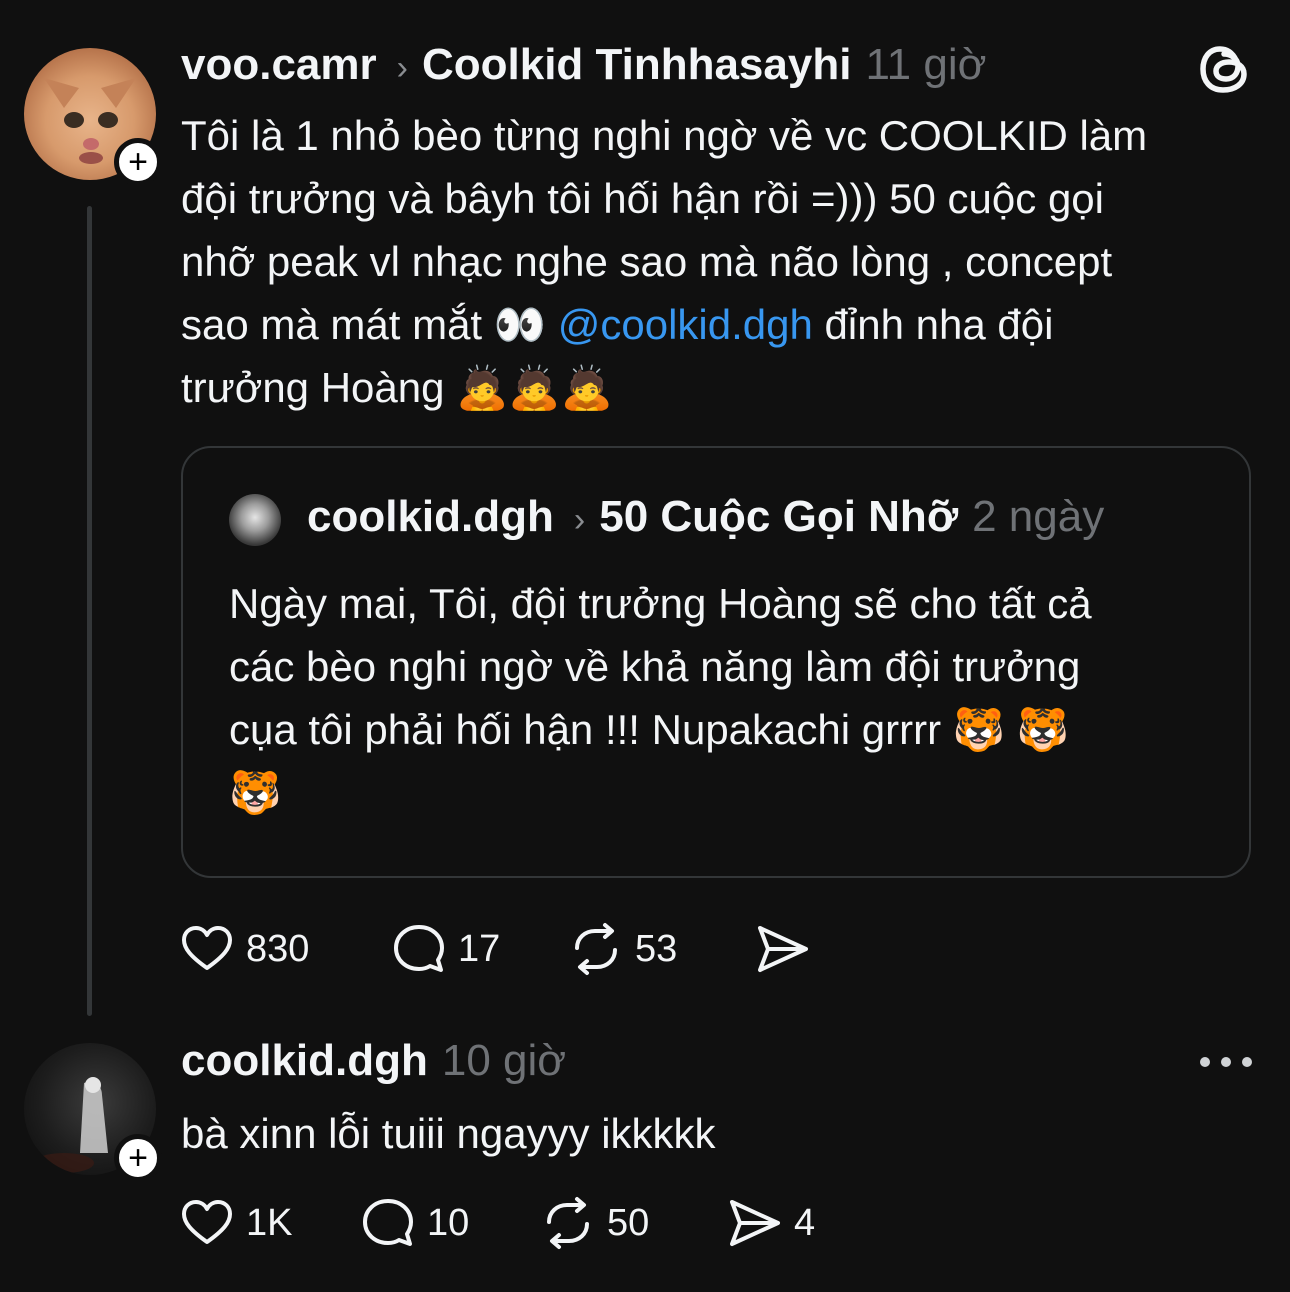 The height and width of the screenshot is (1292, 1290). I want to click on quoted-username: coolkid.dgh, so click(430, 517).